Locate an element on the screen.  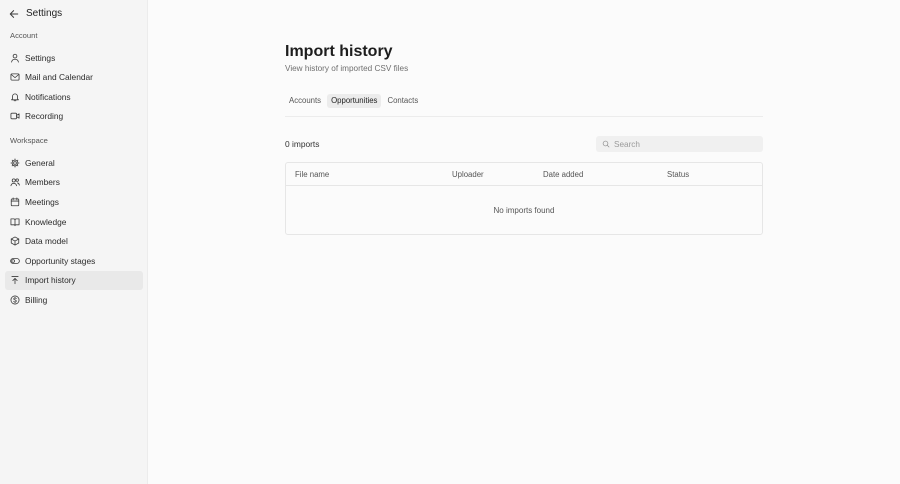
sidebar-item-label: Knowledge is located at coordinates (46, 221).